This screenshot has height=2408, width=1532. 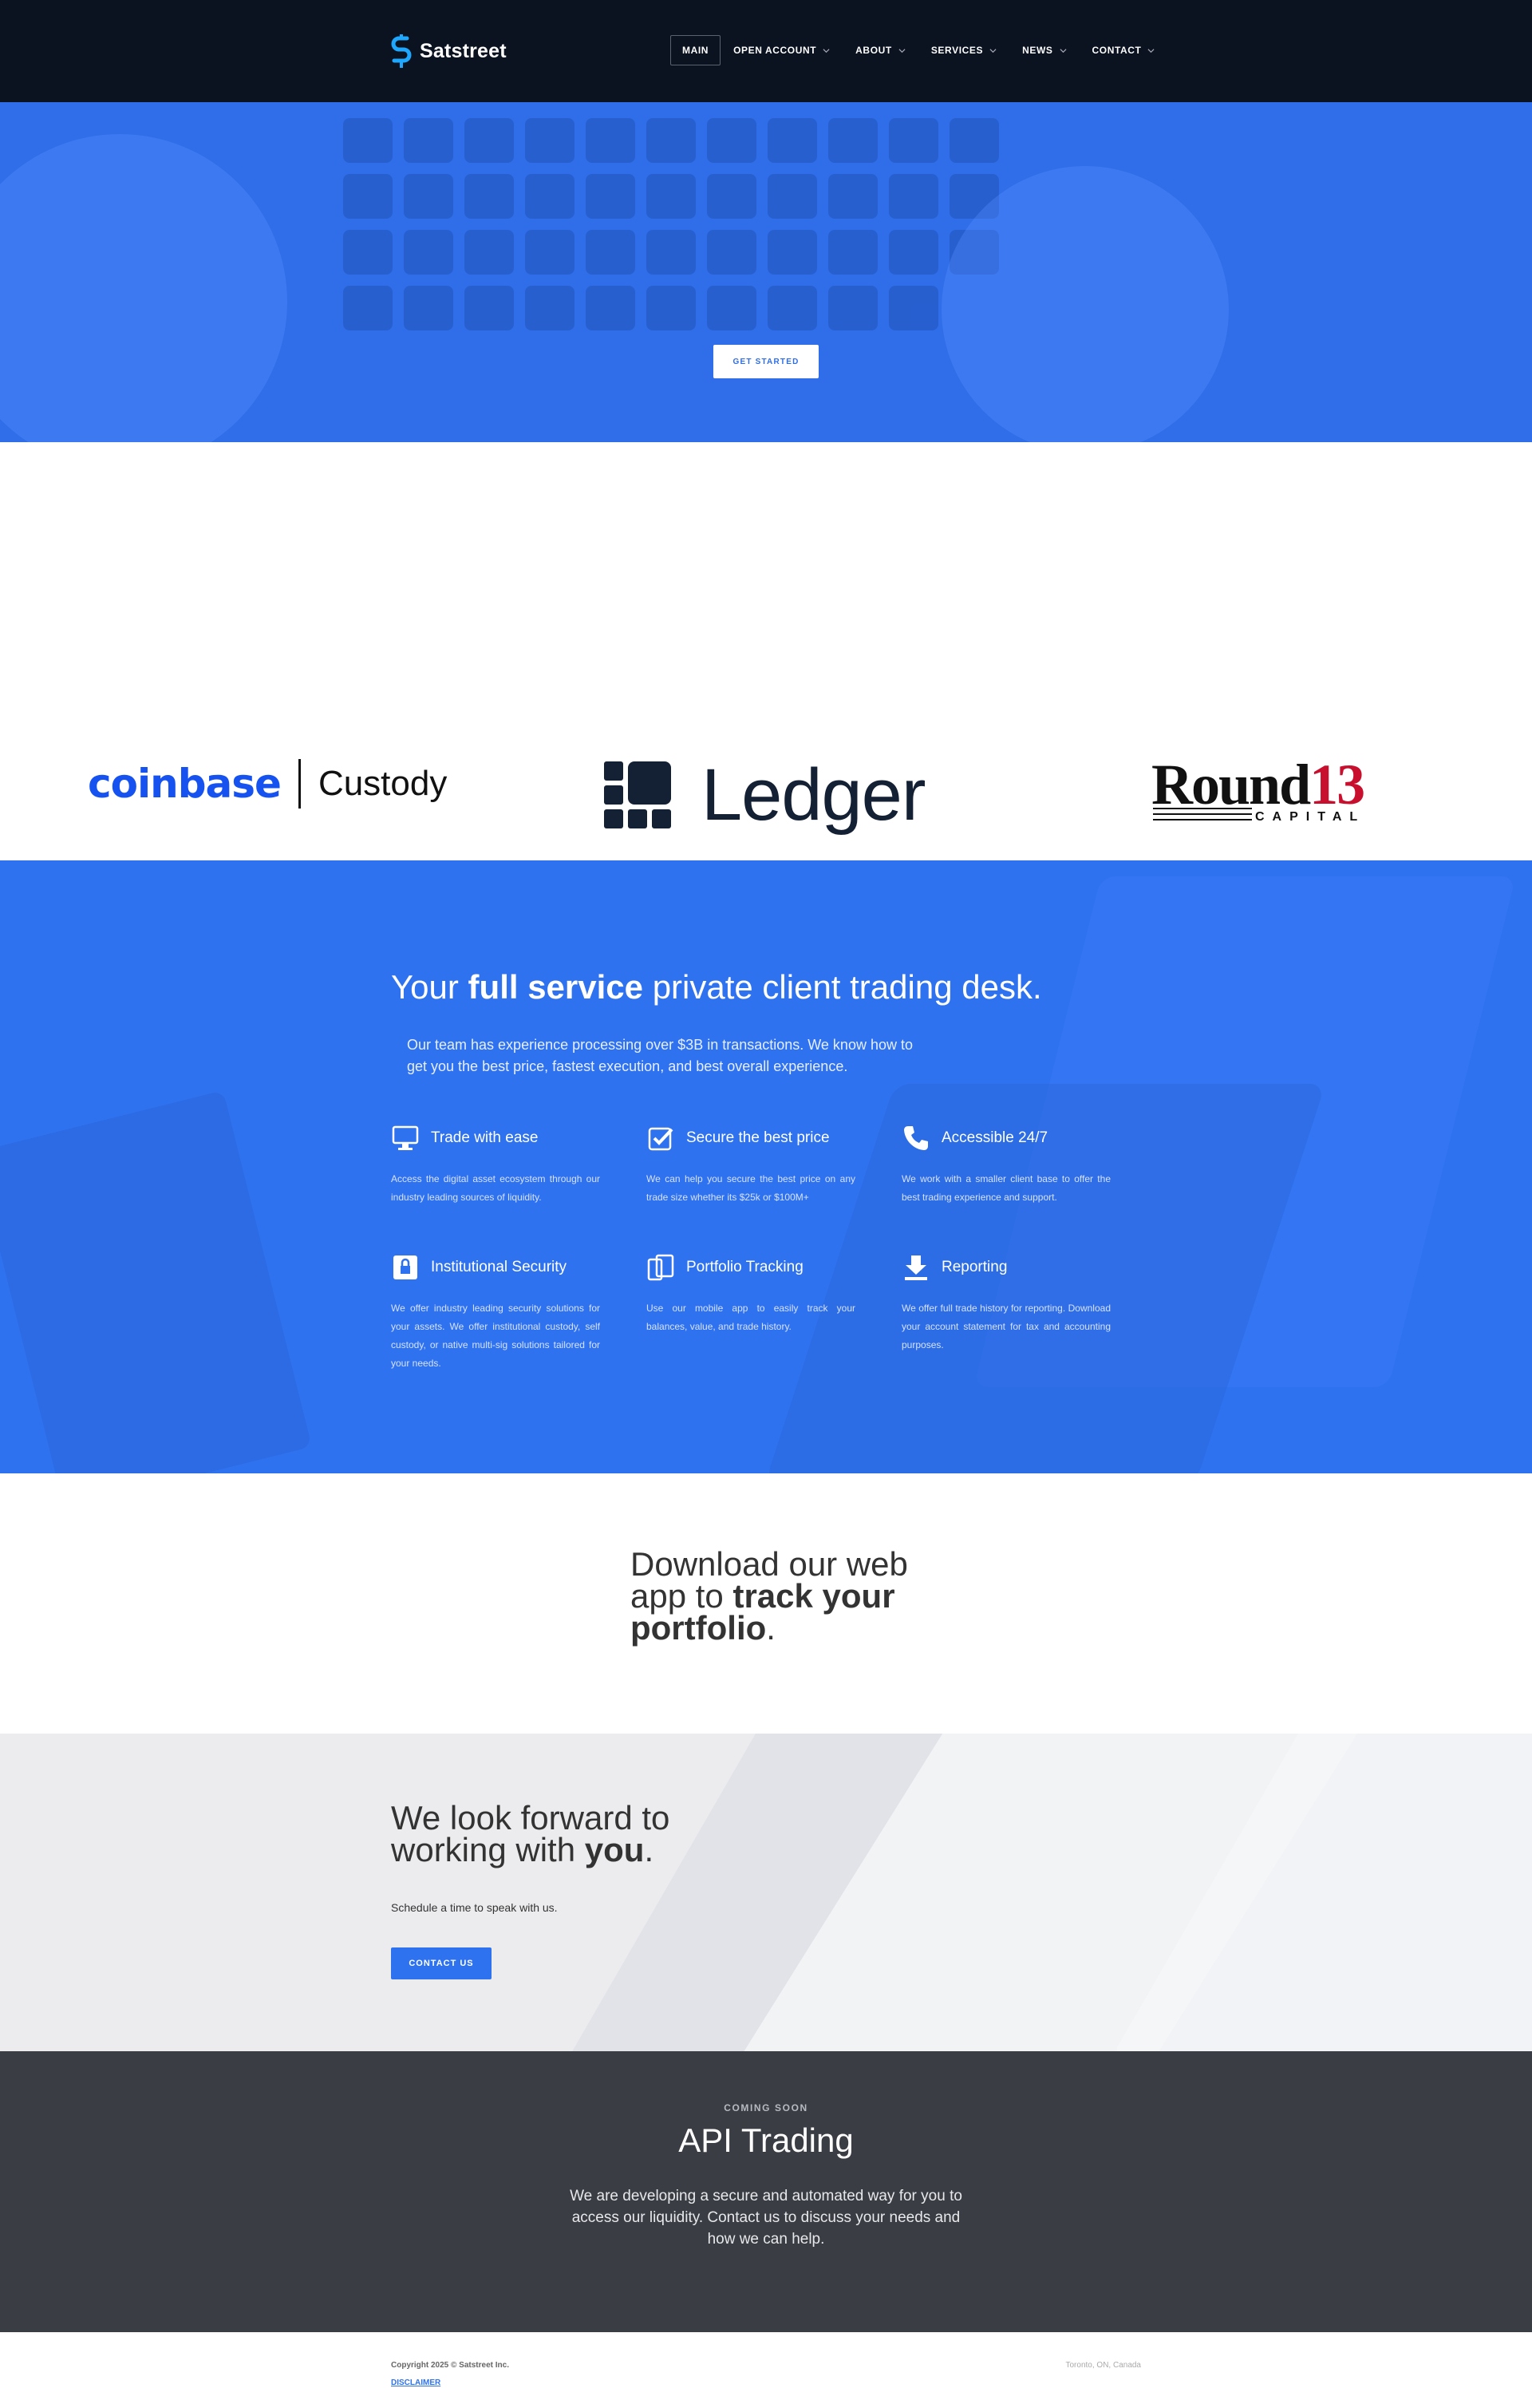 What do you see at coordinates (766, 272) in the screenshot?
I see `hero-section` at bounding box center [766, 272].